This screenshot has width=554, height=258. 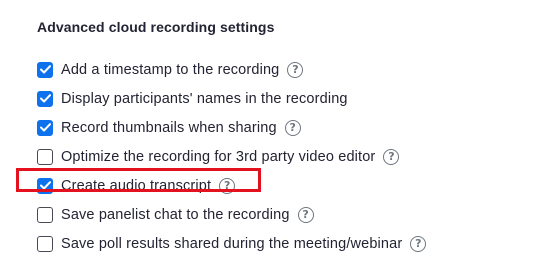 What do you see at coordinates (45, 156) in the screenshot?
I see `checkbox-optimize-3rd-party-editor` at bounding box center [45, 156].